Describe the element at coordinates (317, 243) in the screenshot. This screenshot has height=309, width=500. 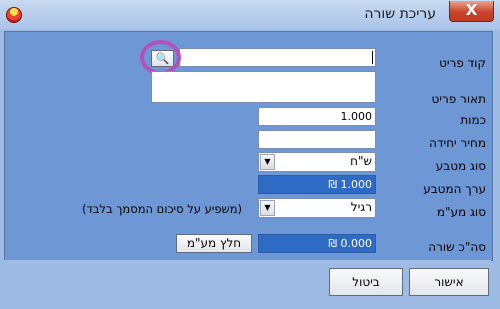
I see `line-total-field: ₪ 0.000` at that location.